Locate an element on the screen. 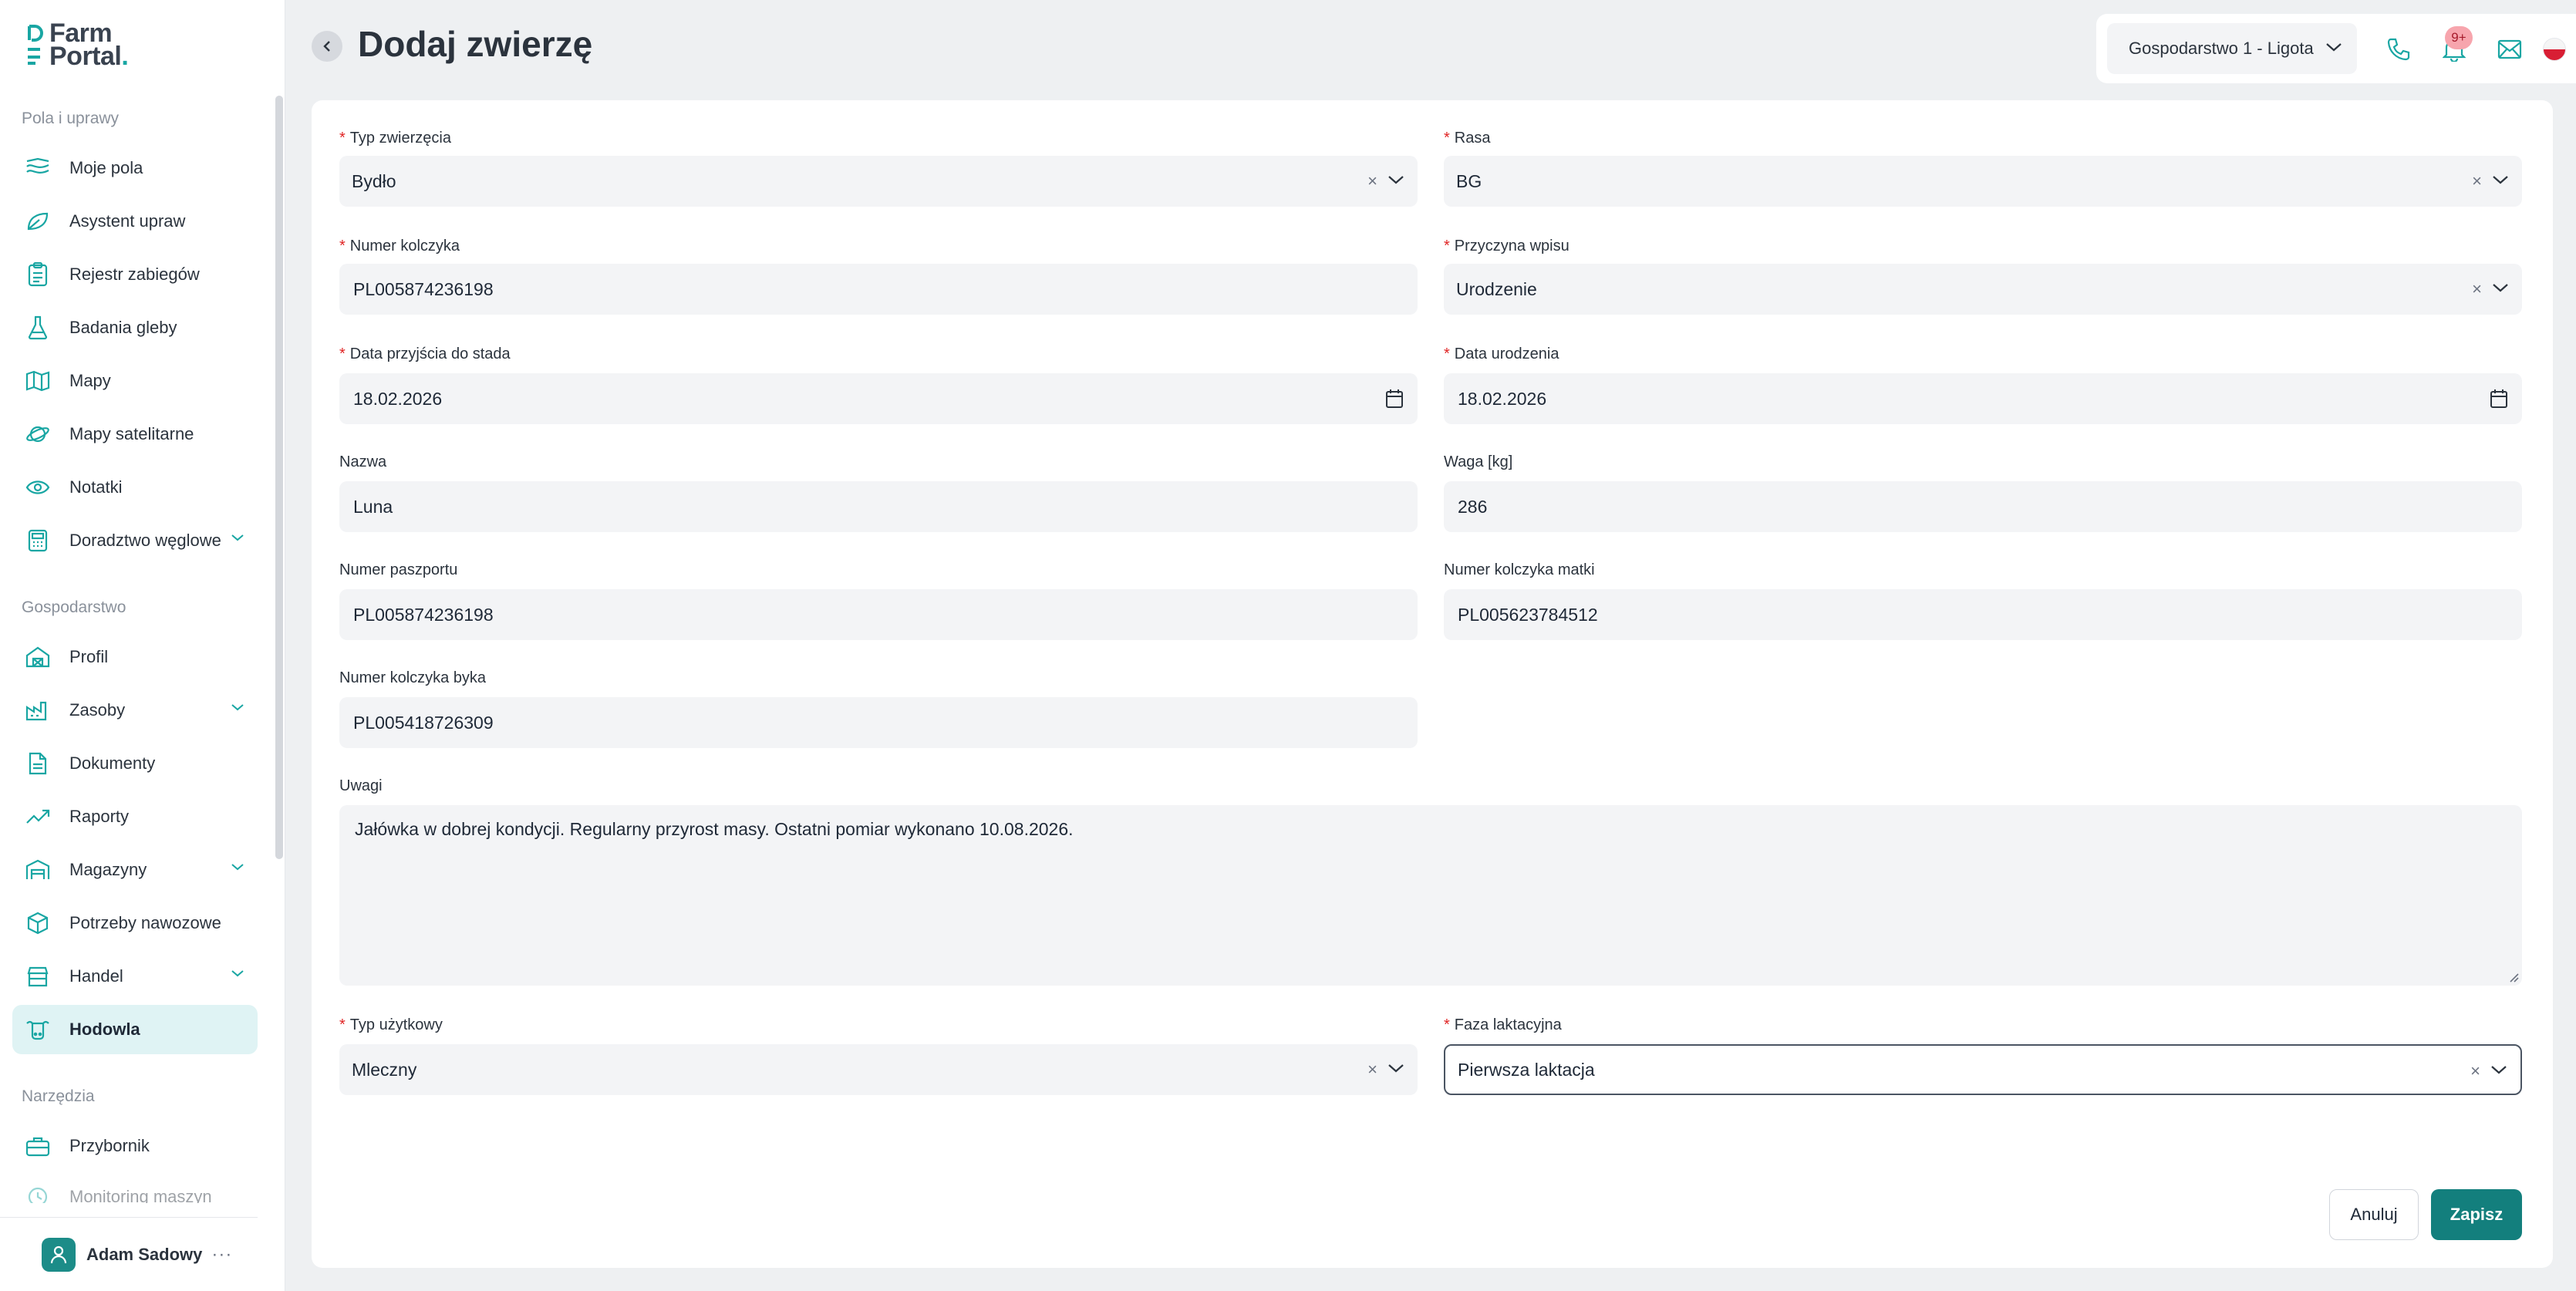  cow-icon is located at coordinates (38, 1029).